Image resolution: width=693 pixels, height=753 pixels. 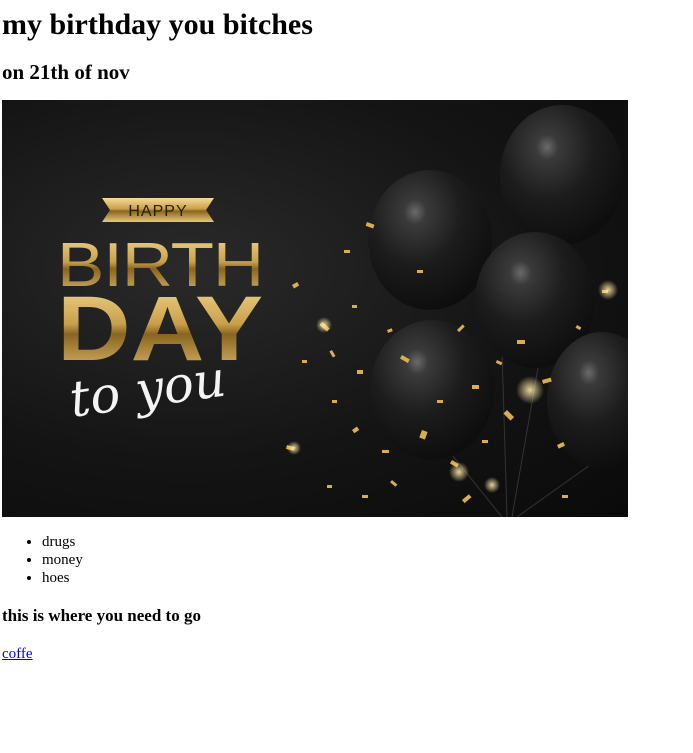 I want to click on section-heading: this is where you need to go, so click(x=101, y=615).